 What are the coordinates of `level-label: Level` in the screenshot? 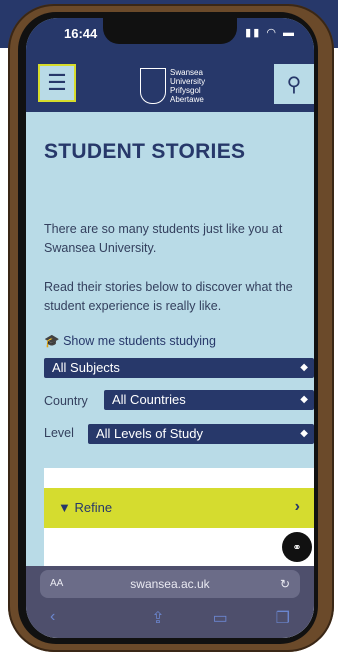 It's located at (59, 433).